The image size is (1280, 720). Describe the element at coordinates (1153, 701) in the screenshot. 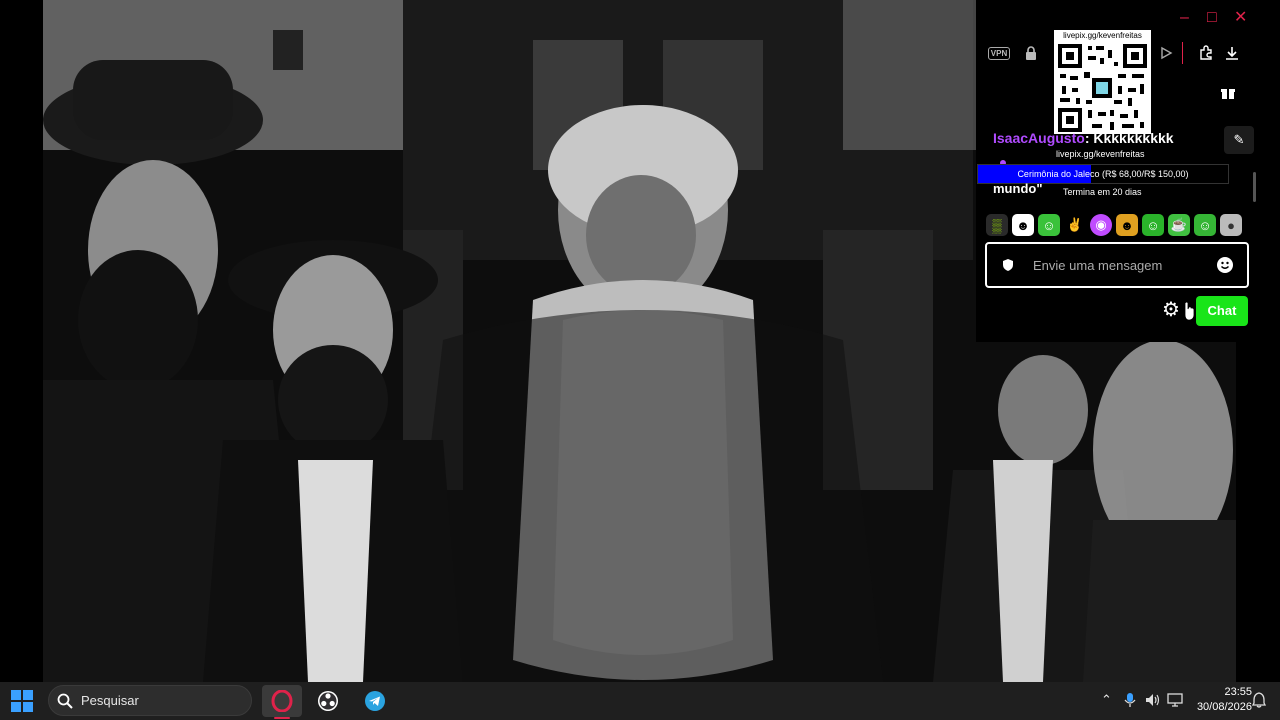

I see `speaker-icon` at that location.